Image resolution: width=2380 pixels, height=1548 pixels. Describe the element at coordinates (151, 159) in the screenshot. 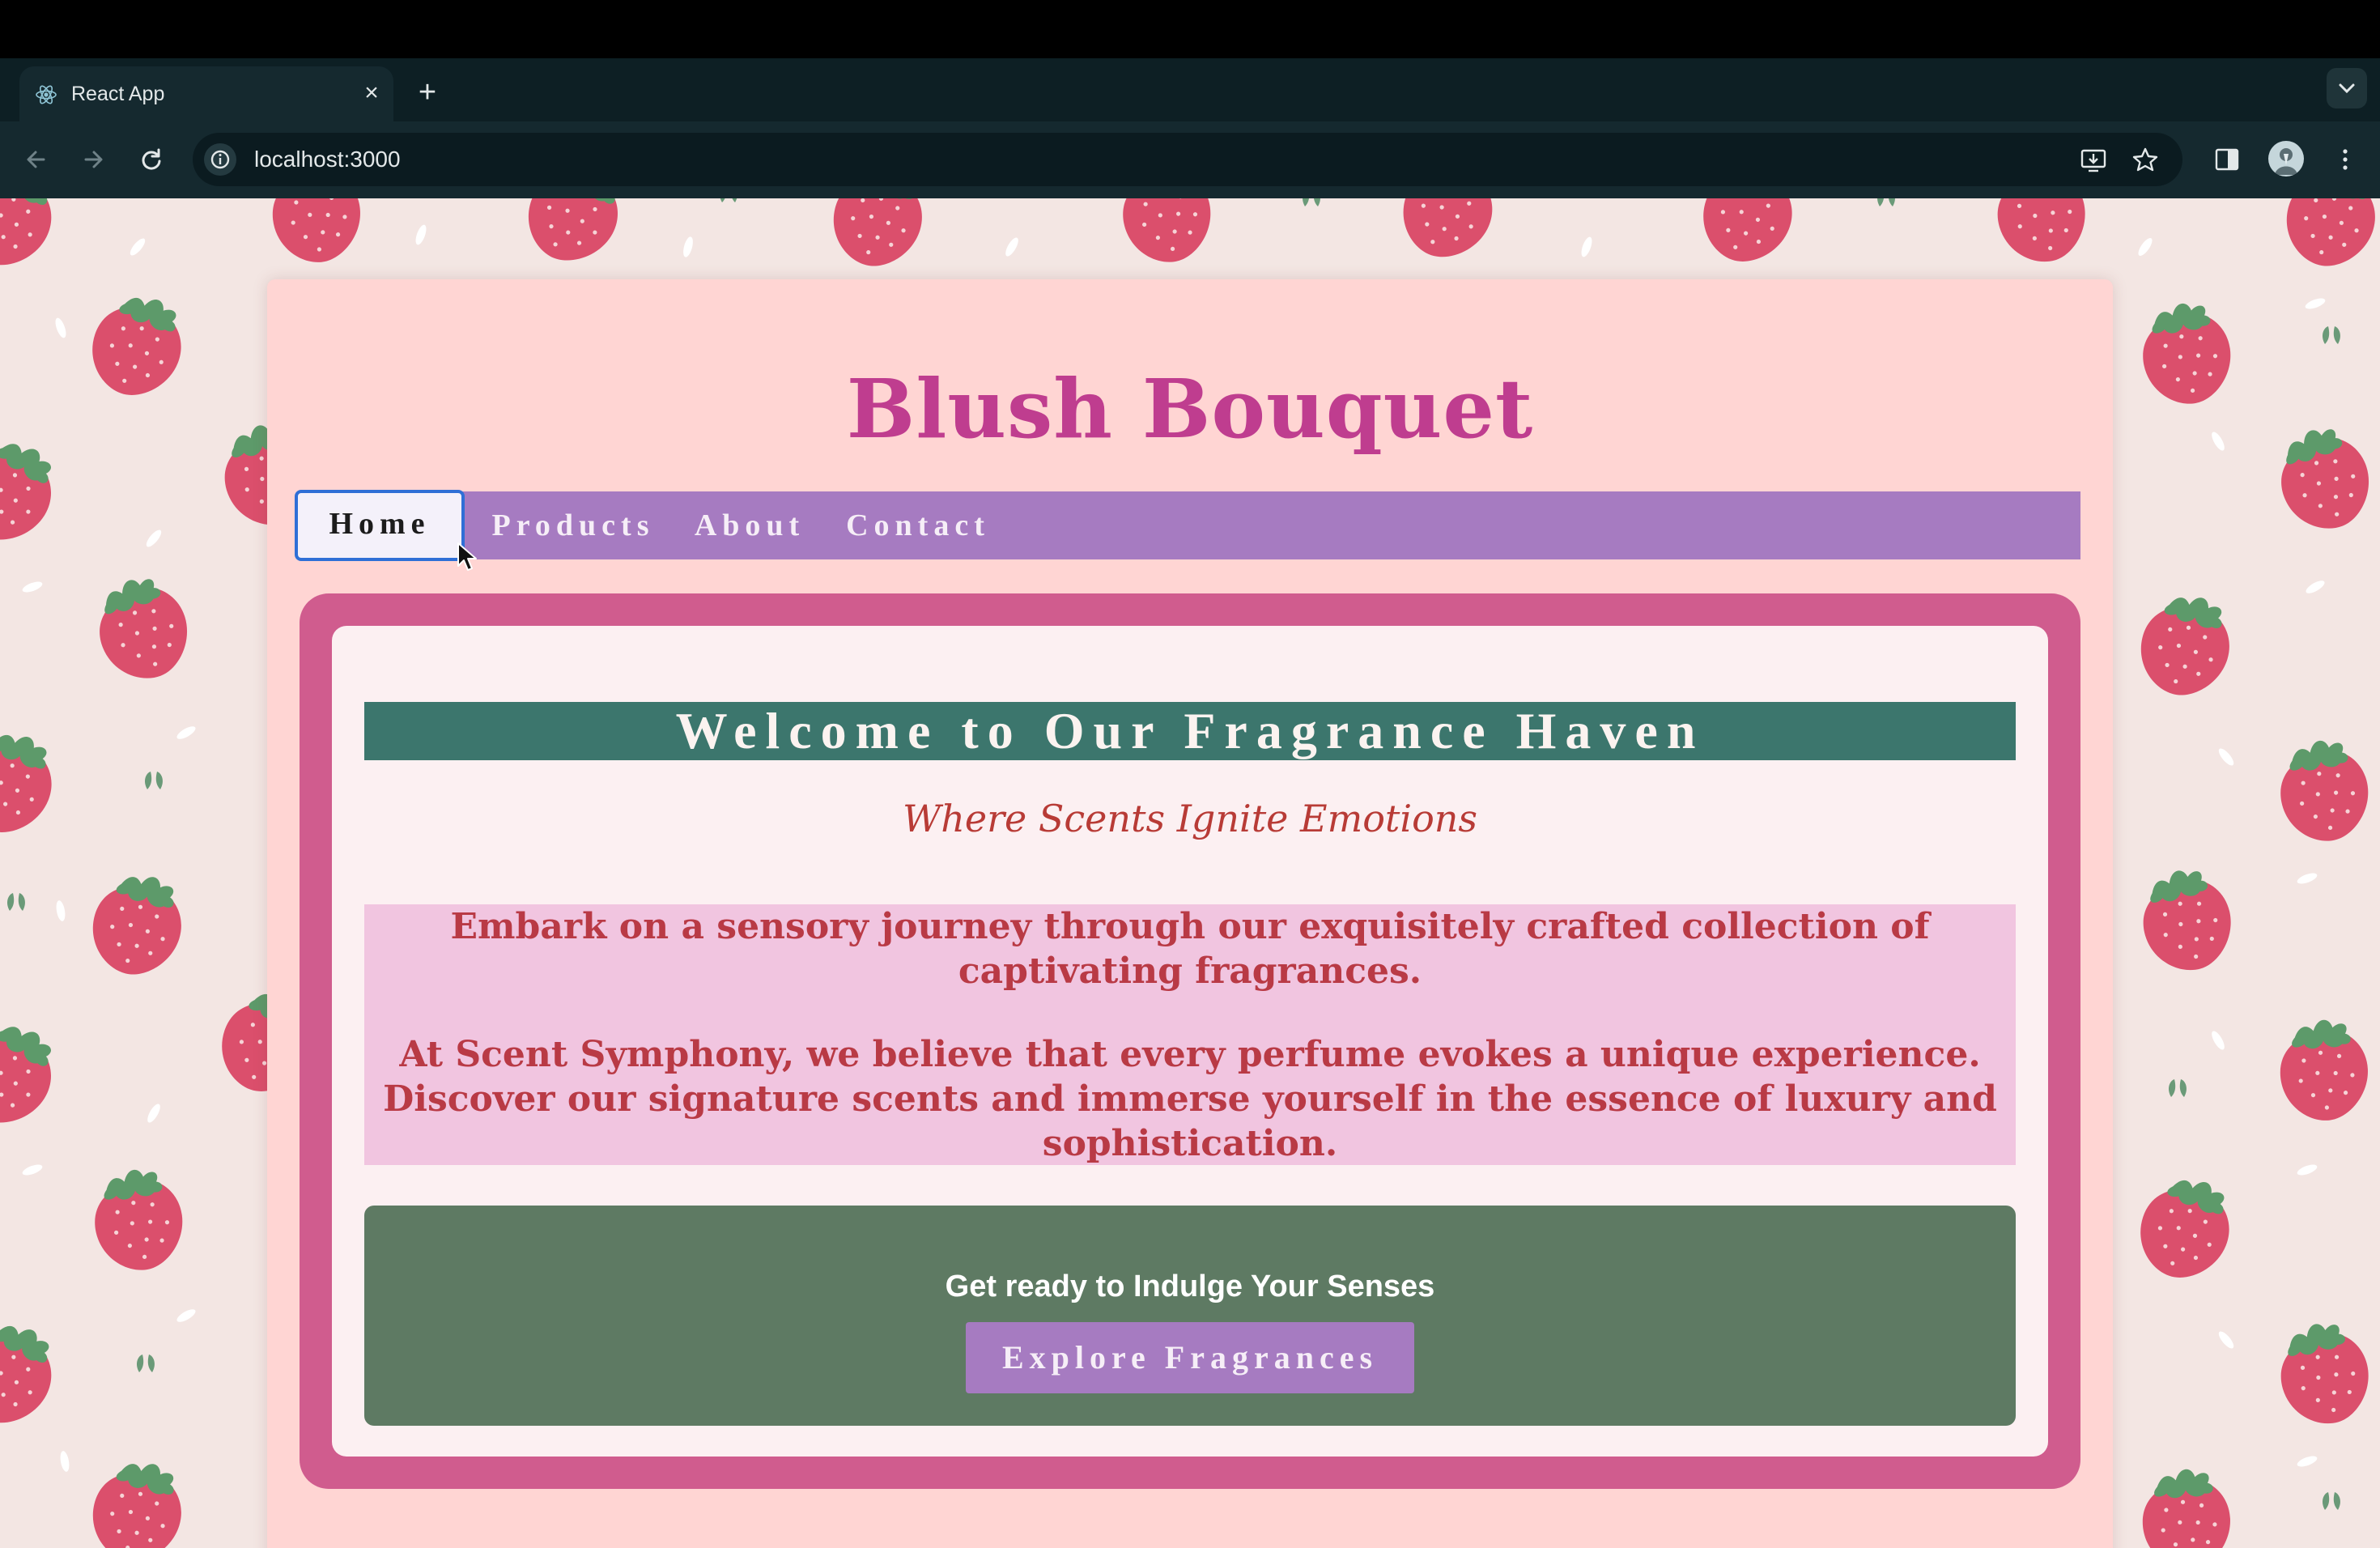

I see `reload-icon` at that location.